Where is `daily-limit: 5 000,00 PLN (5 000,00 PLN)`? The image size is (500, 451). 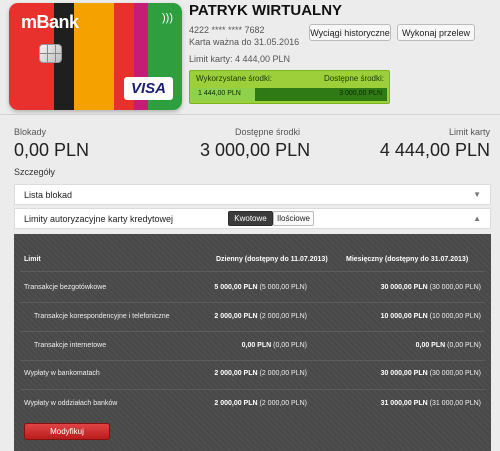
daily-limit: 5 000,00 PLN (5 000,00 PLN) is located at coordinates (260, 287).